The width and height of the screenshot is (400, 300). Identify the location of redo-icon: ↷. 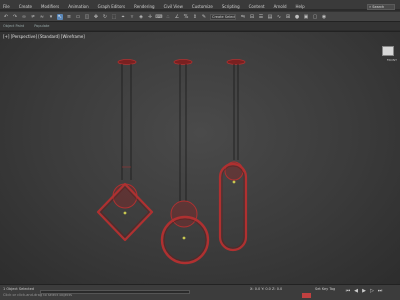
(15, 17).